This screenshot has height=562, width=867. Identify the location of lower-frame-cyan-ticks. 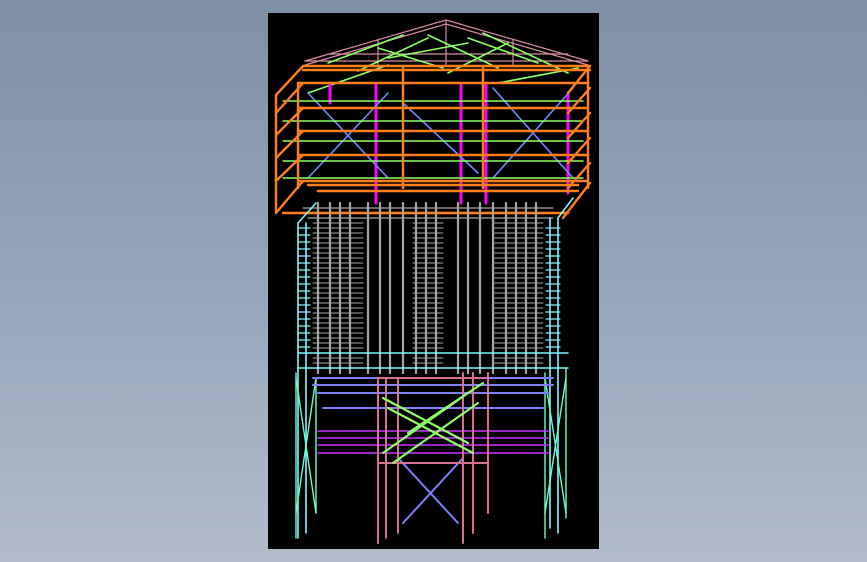
(429, 287).